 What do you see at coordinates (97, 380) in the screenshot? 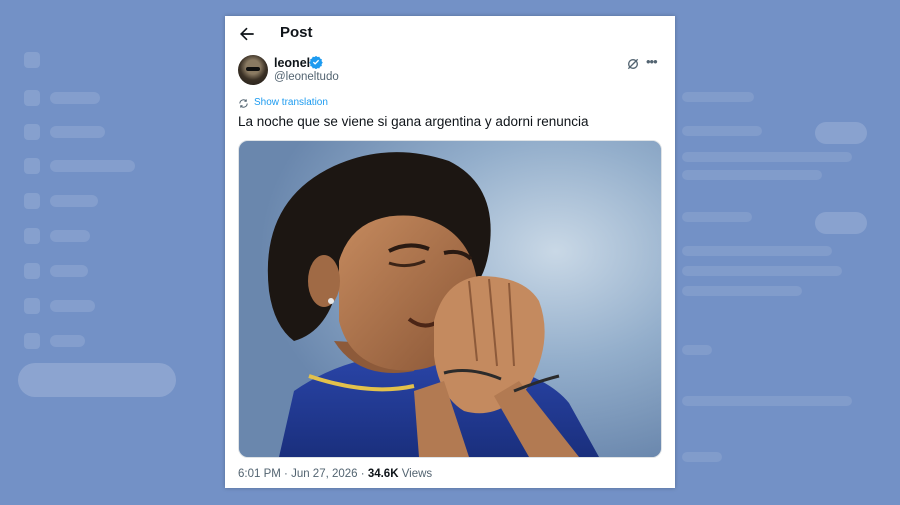
I see `background-post-button` at bounding box center [97, 380].